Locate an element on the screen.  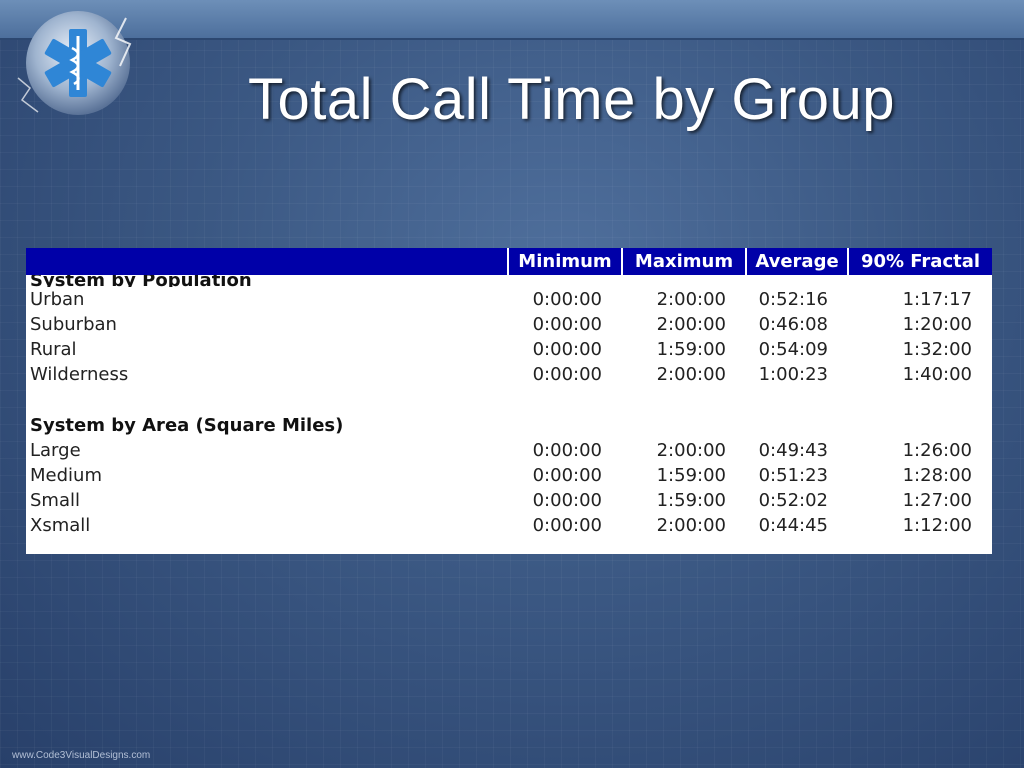
cell-90-fractal: 1:40:00 is located at coordinates (937, 374).